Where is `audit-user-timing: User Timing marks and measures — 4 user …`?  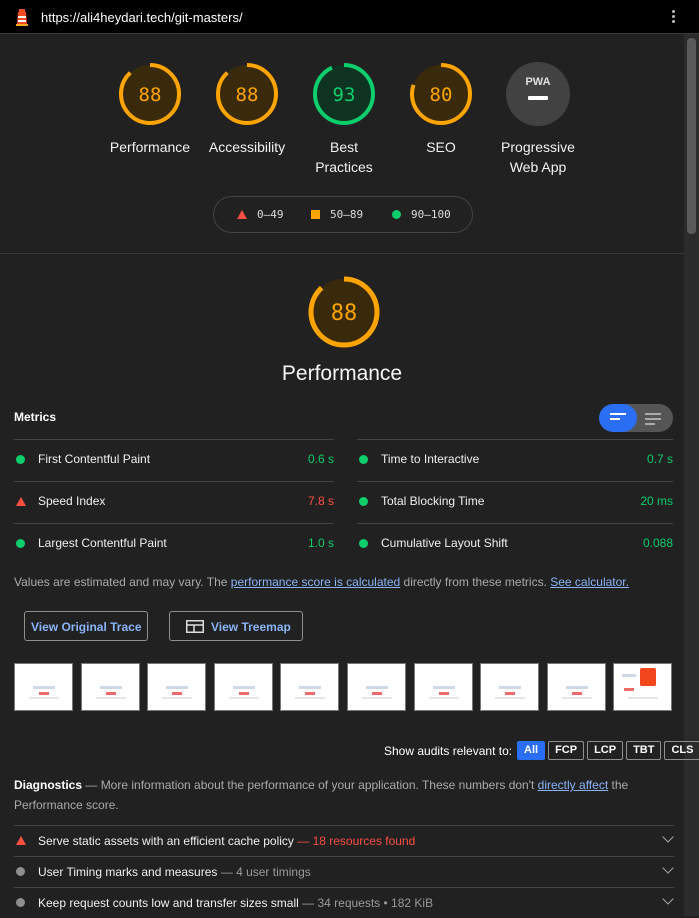
audit-user-timing: User Timing marks and measures — 4 user … is located at coordinates (344, 871).